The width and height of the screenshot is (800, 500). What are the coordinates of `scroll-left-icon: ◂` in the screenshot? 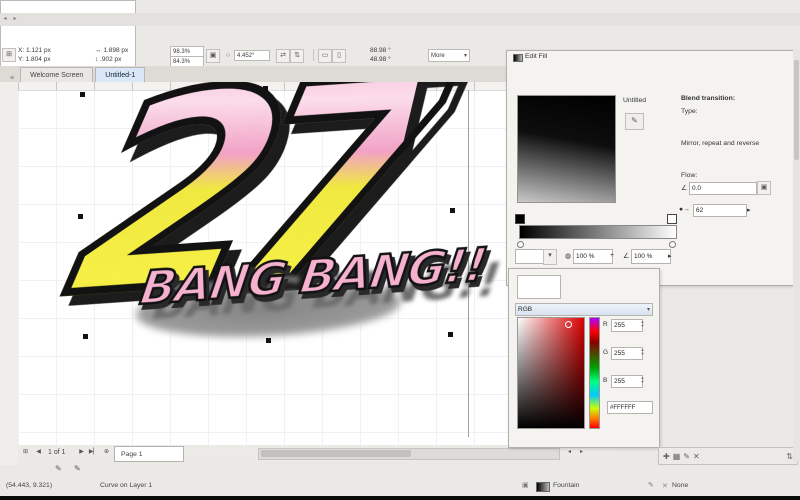 It's located at (569, 452).